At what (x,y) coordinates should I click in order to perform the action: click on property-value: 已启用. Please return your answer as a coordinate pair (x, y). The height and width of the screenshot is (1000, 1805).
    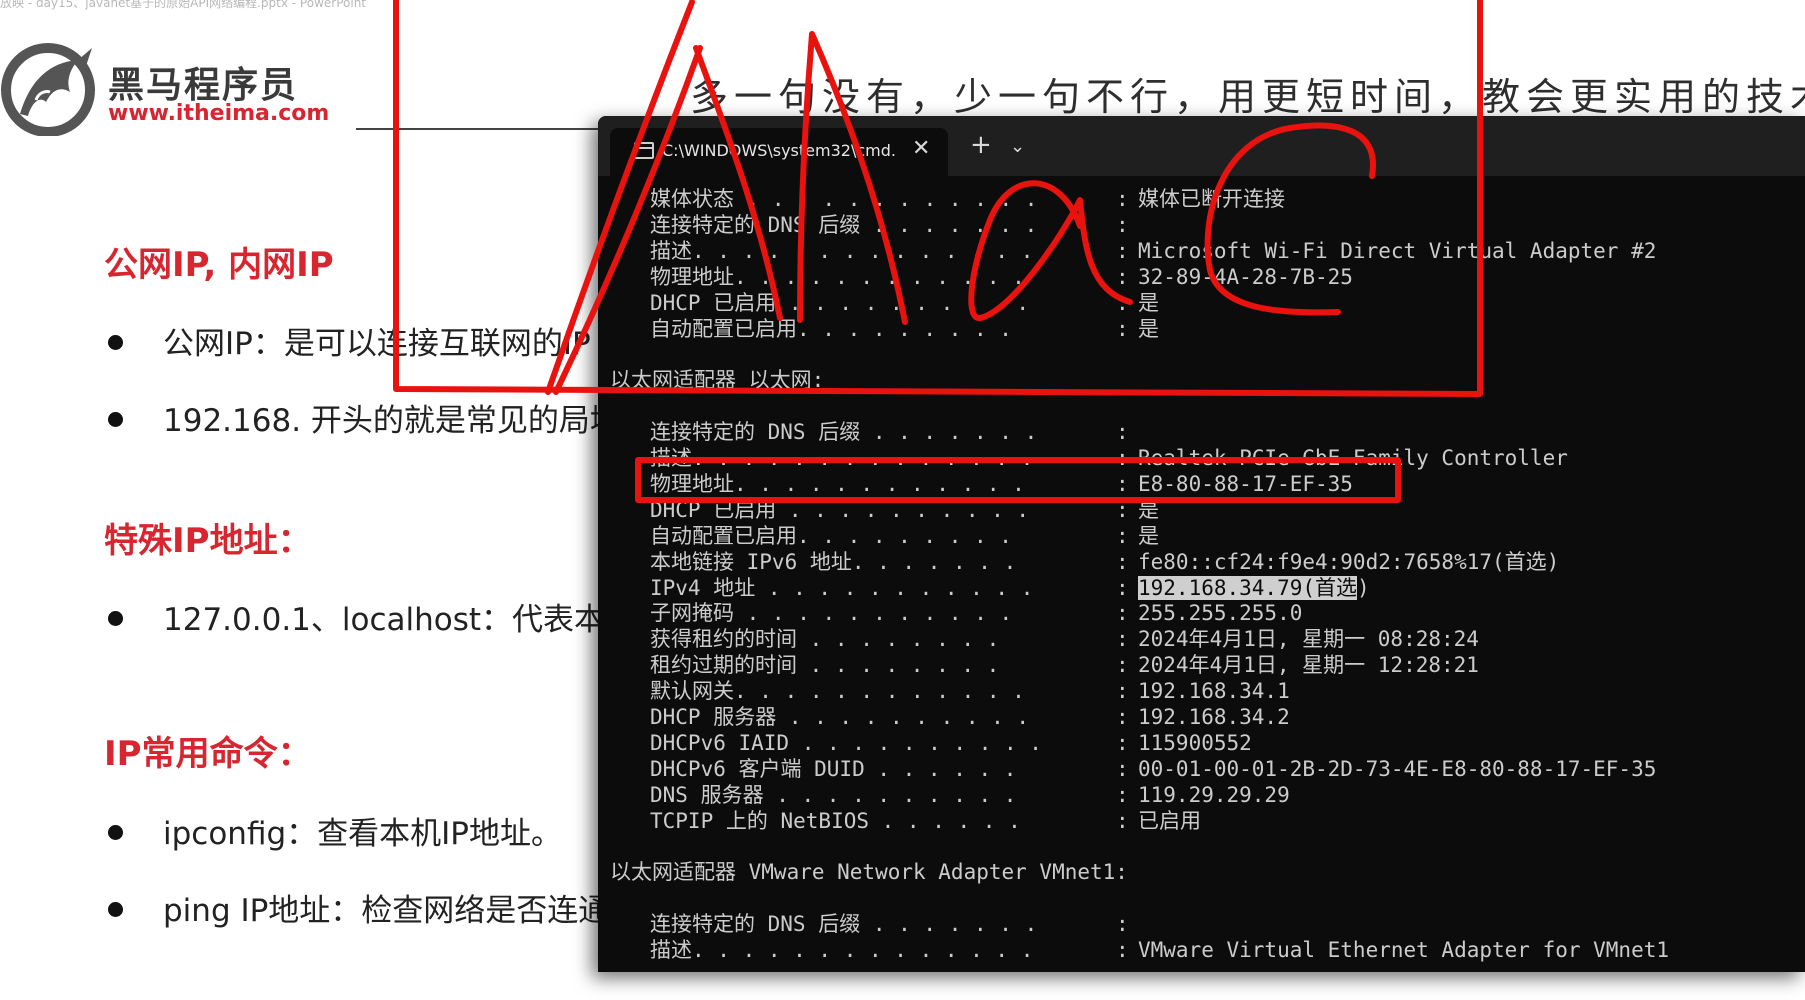
    Looking at the image, I should click on (1169, 820).